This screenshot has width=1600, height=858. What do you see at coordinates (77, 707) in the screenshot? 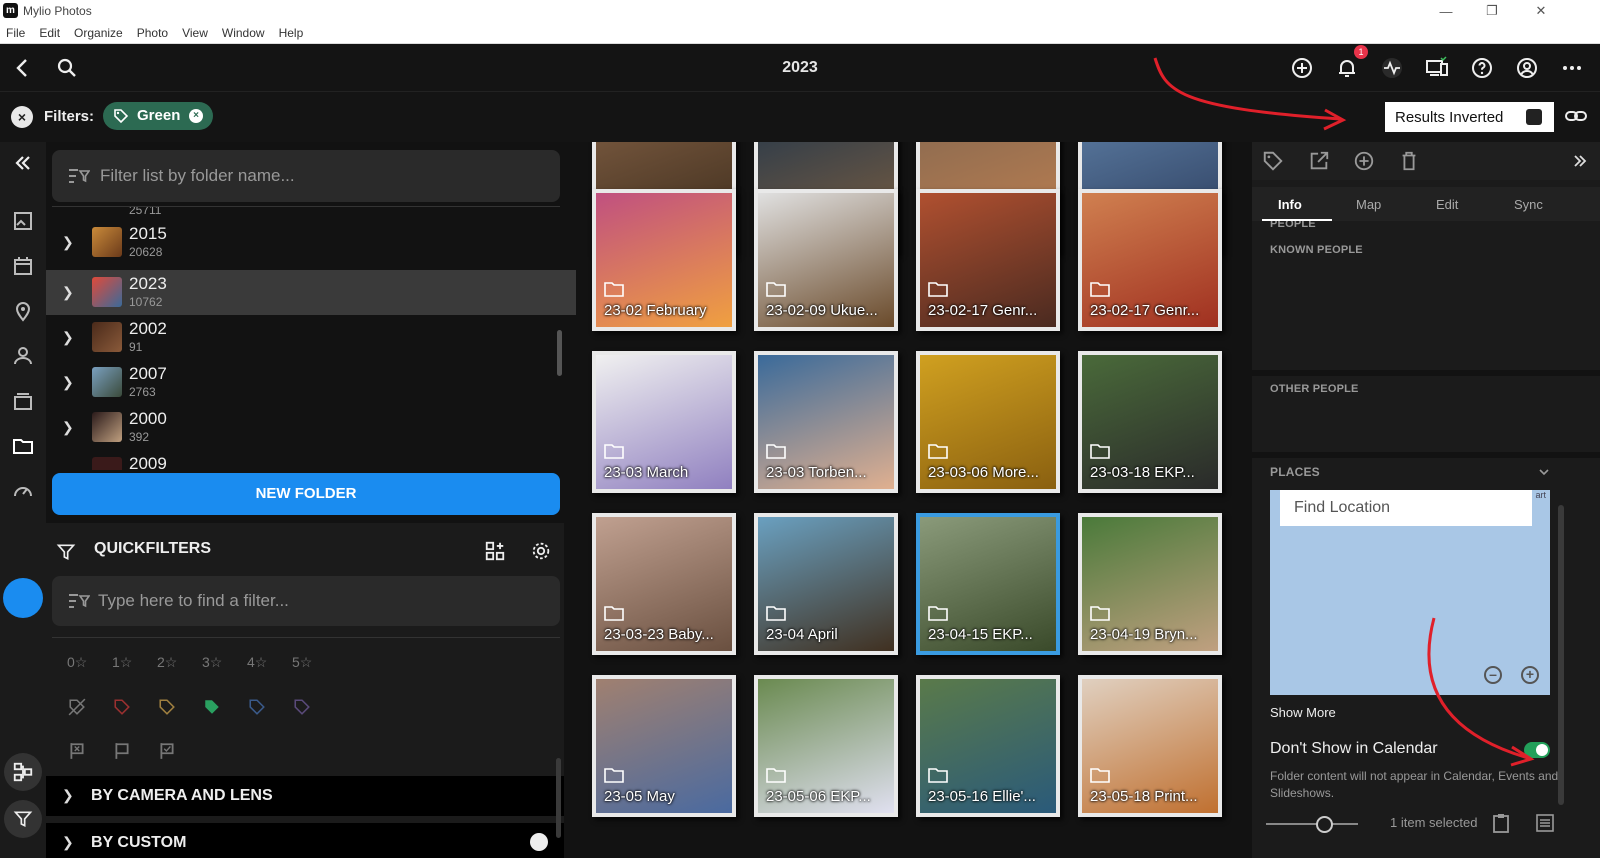
I see `no-tag-icon` at bounding box center [77, 707].